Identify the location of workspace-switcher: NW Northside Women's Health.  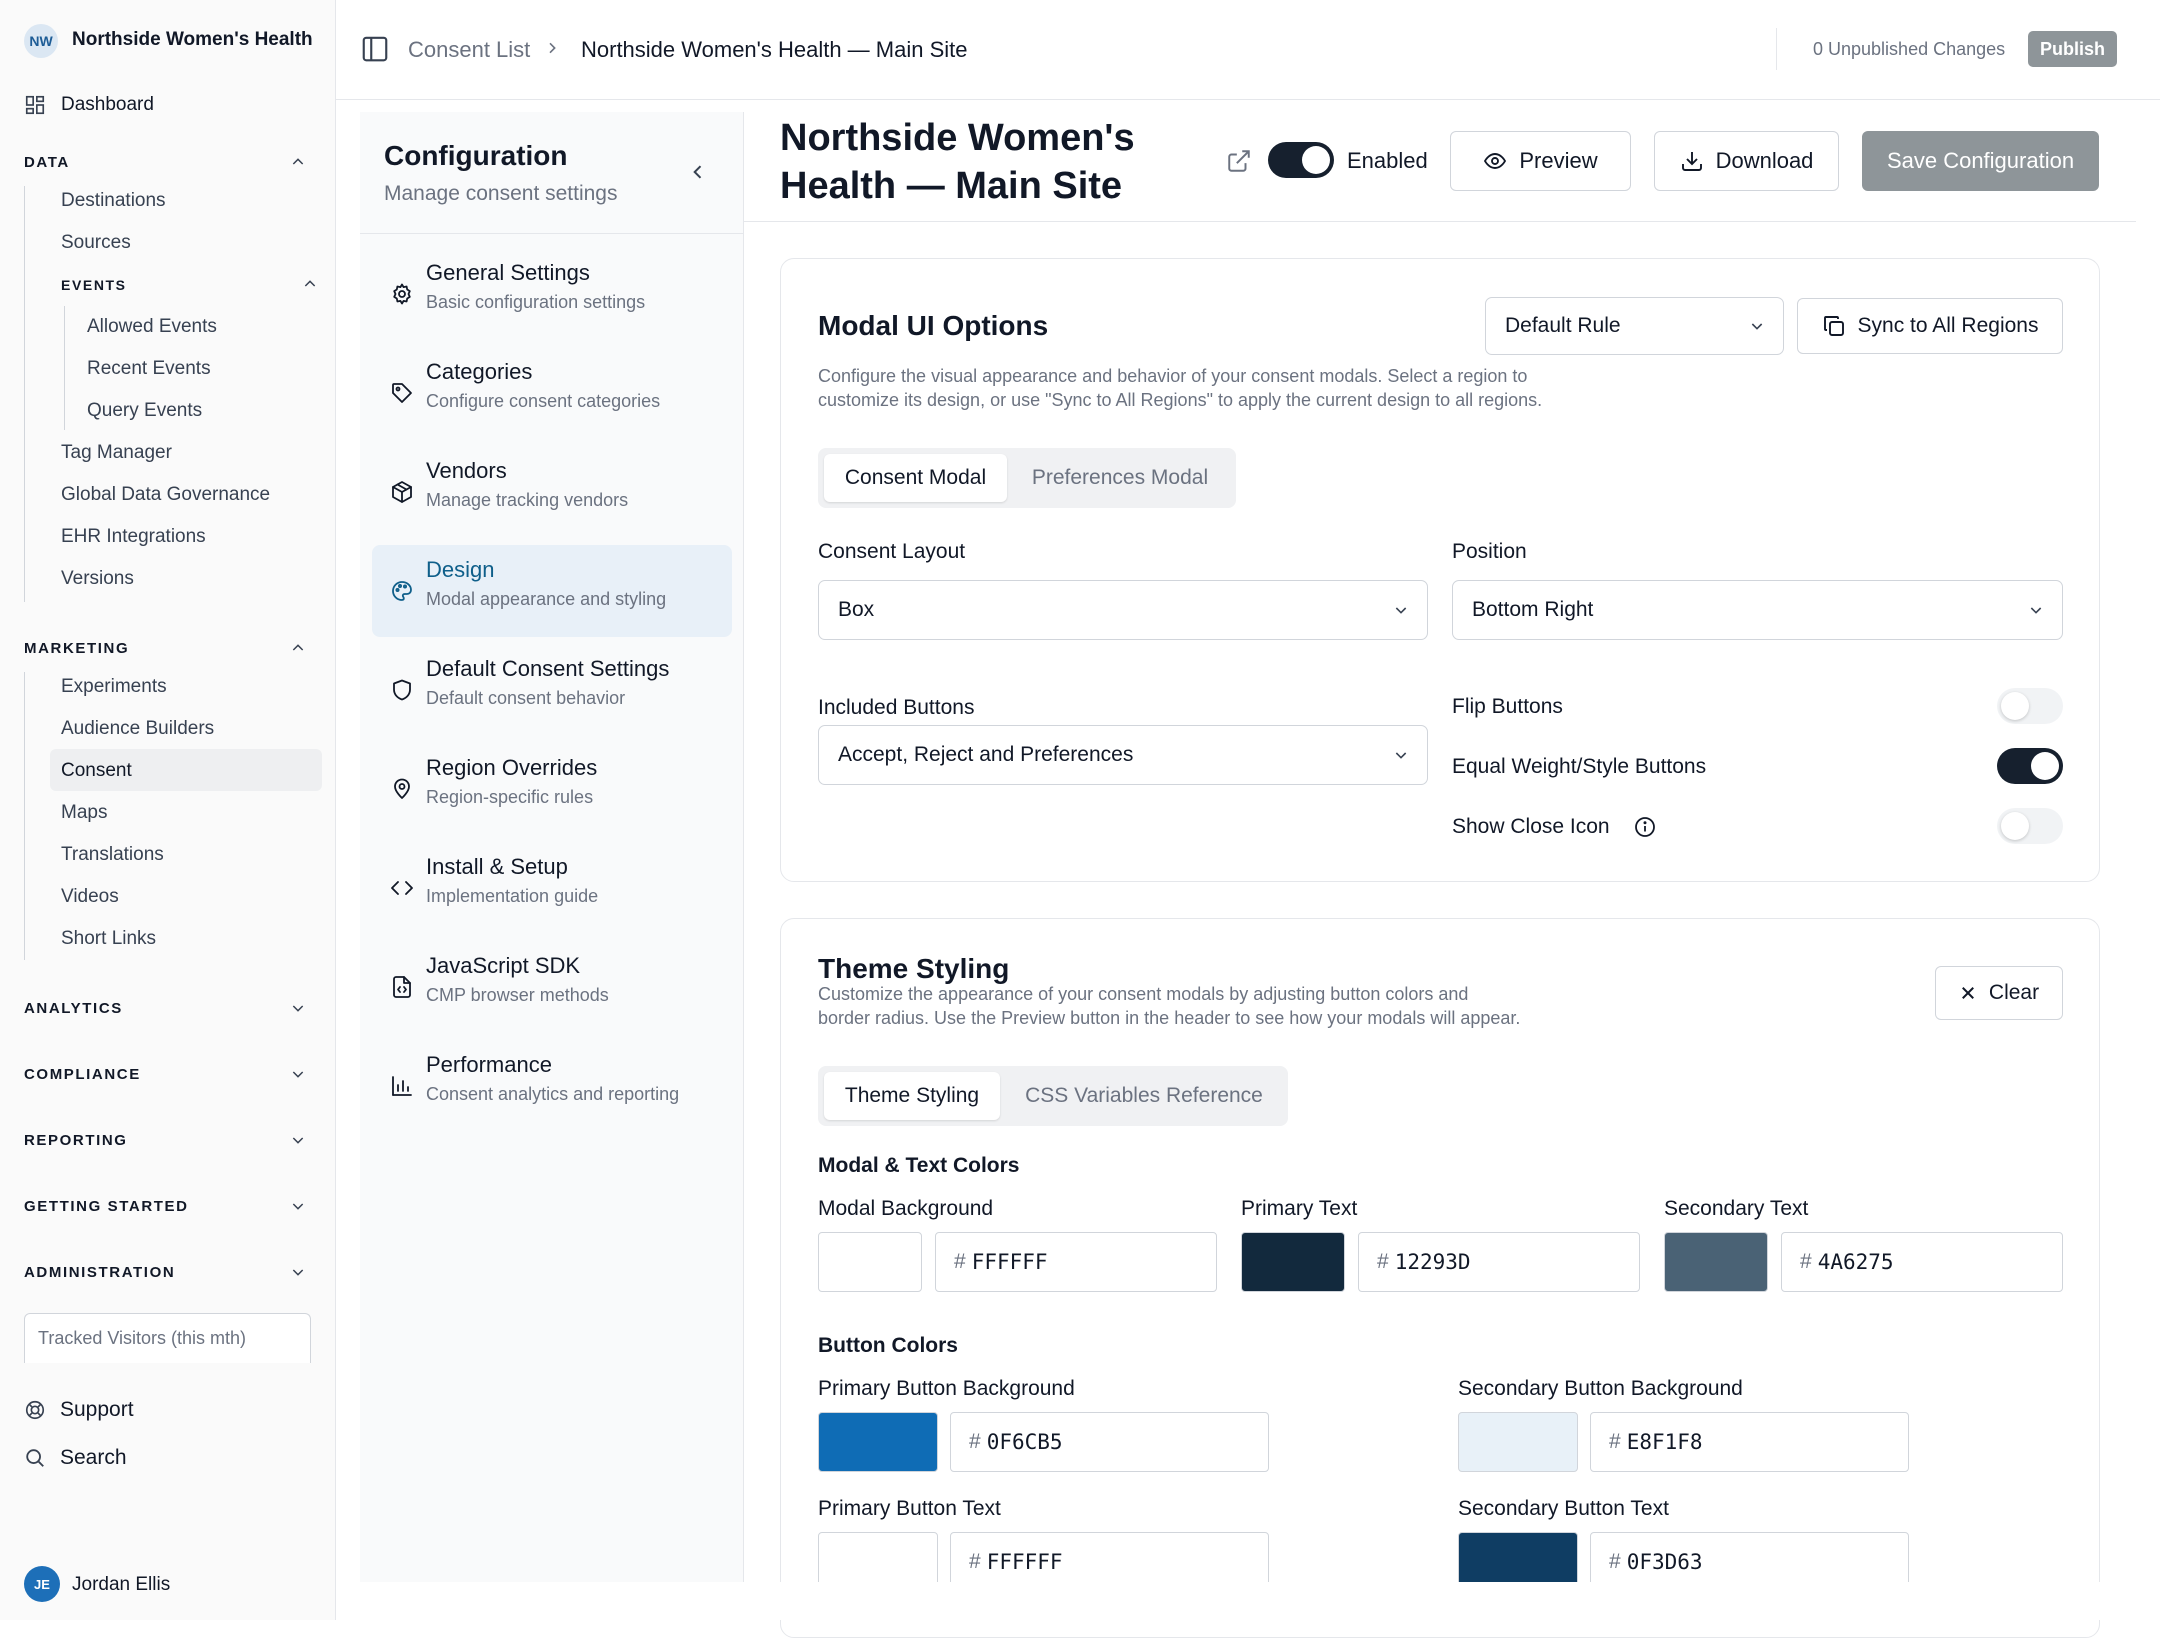
(174, 41).